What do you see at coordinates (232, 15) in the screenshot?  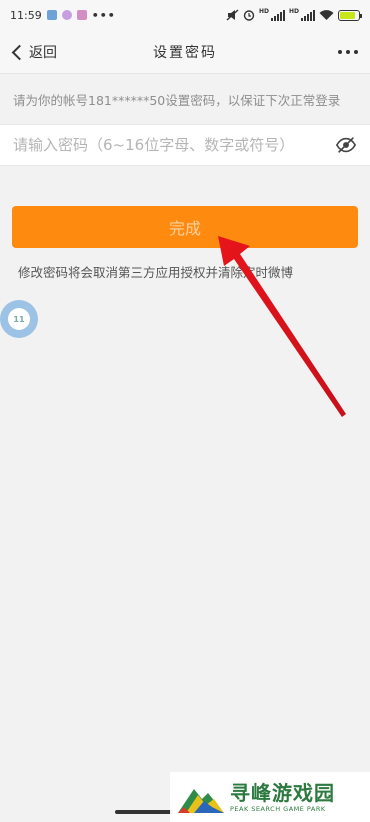 I see `mute-icon` at bounding box center [232, 15].